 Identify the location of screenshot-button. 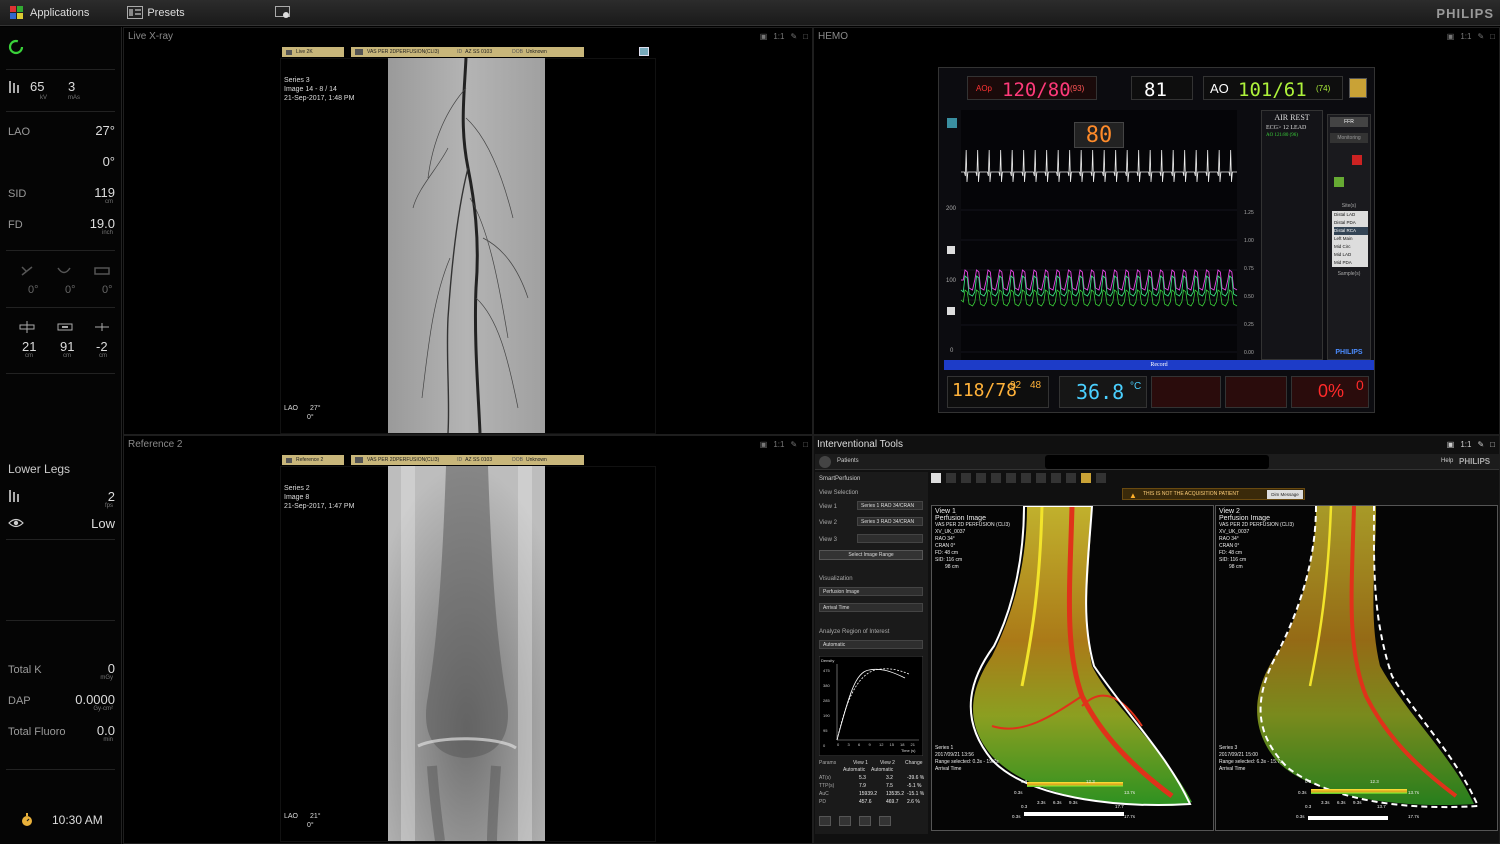
(282, 13).